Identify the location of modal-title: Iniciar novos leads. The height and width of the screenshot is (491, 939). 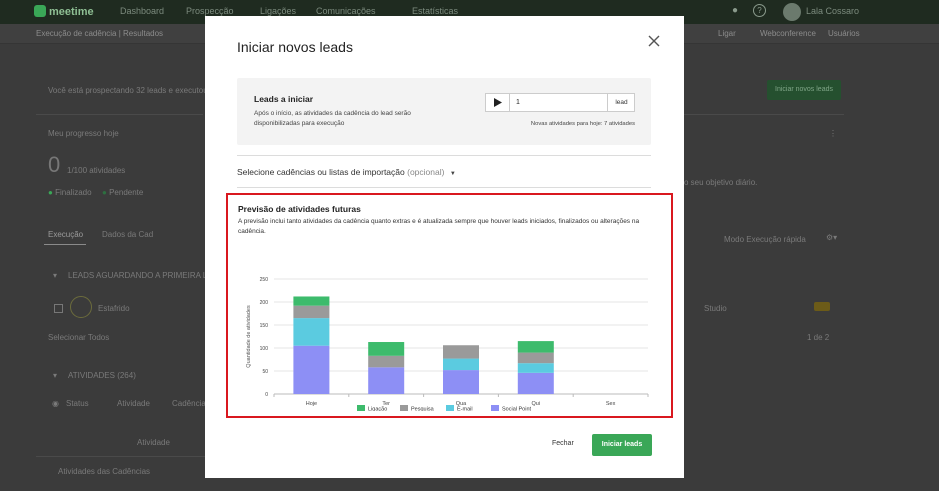
(295, 47).